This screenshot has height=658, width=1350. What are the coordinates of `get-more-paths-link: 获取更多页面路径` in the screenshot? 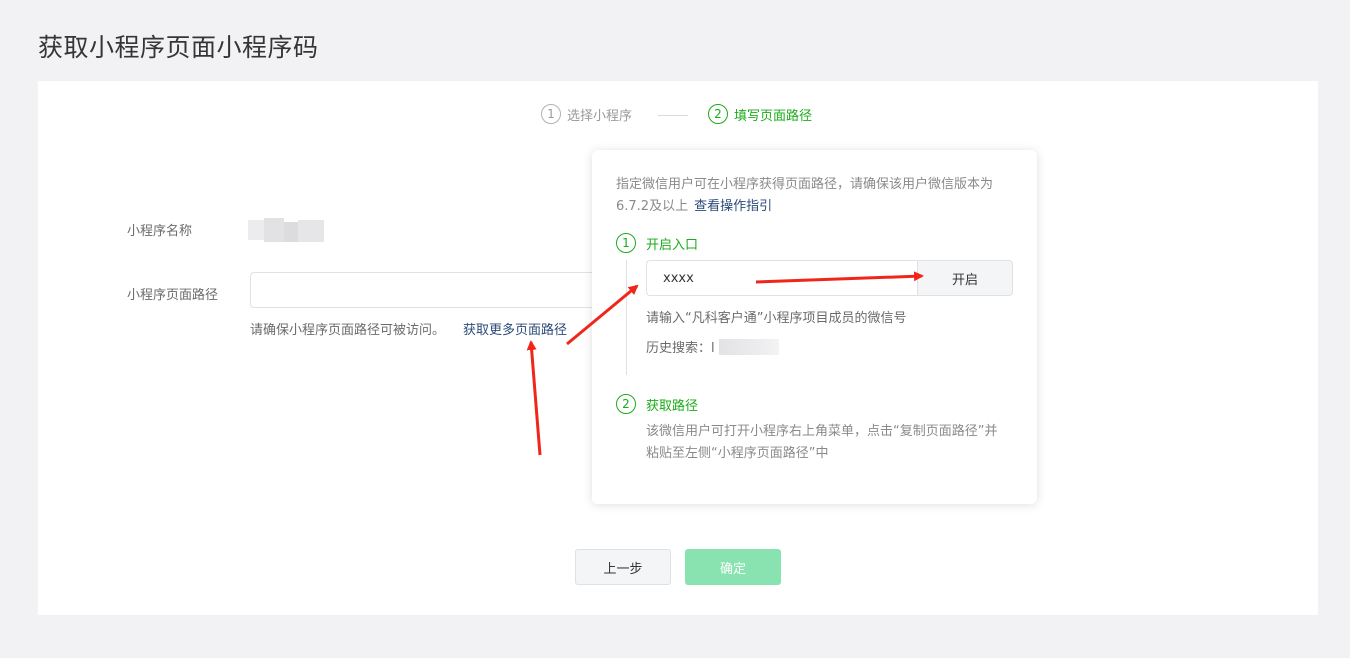 It's located at (515, 328).